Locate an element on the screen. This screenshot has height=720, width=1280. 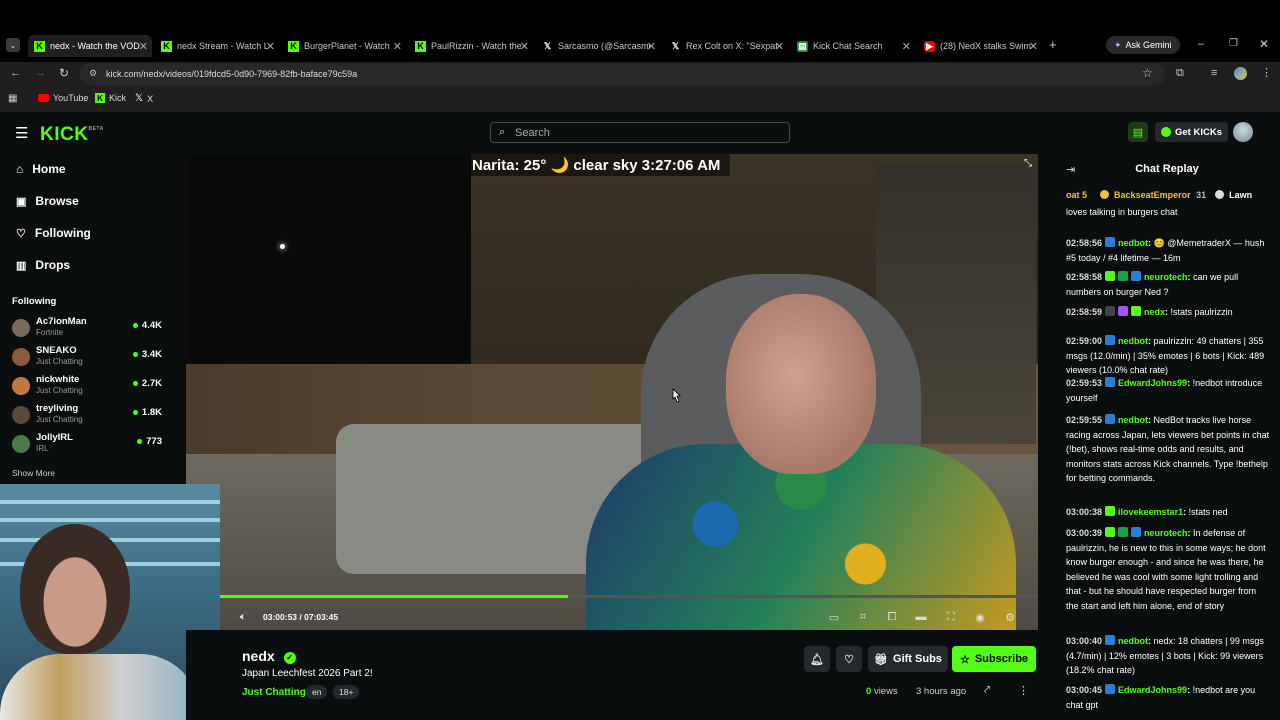
subscribe-label: Subscribe is located at coordinates (1001, 659).